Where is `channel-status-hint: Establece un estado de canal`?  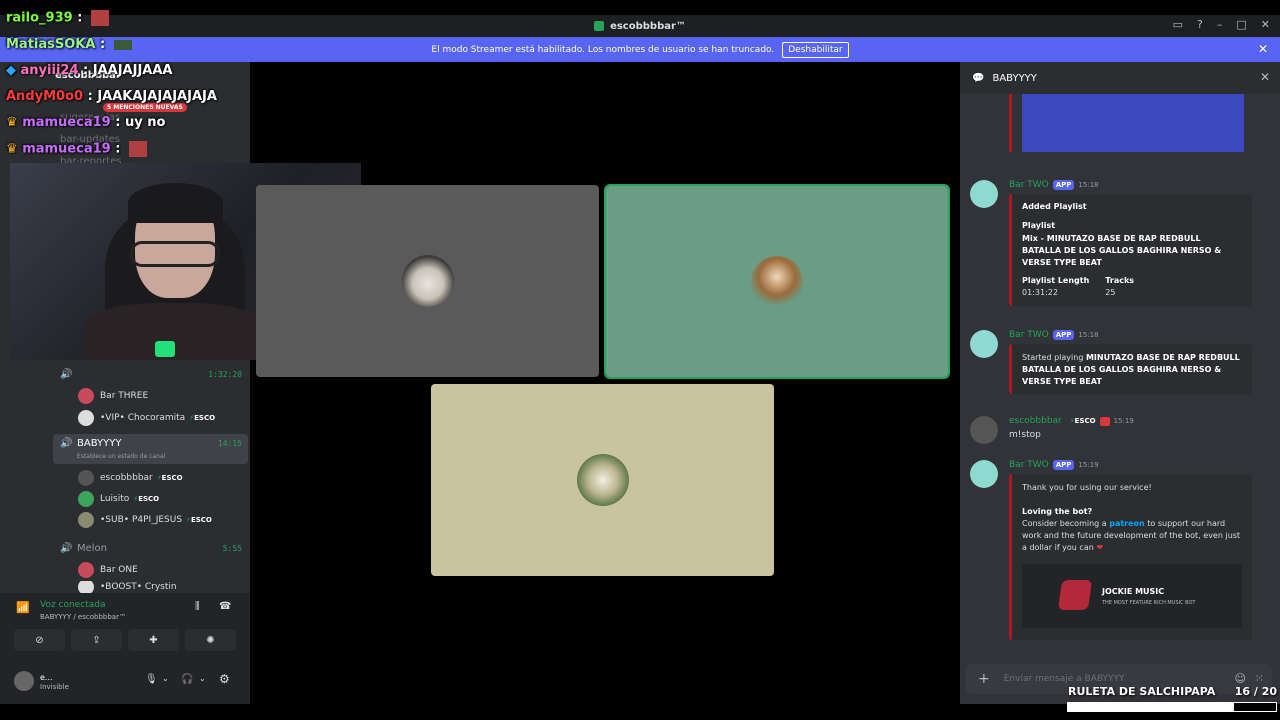 channel-status-hint: Establece un estado de canal is located at coordinates (121, 456).